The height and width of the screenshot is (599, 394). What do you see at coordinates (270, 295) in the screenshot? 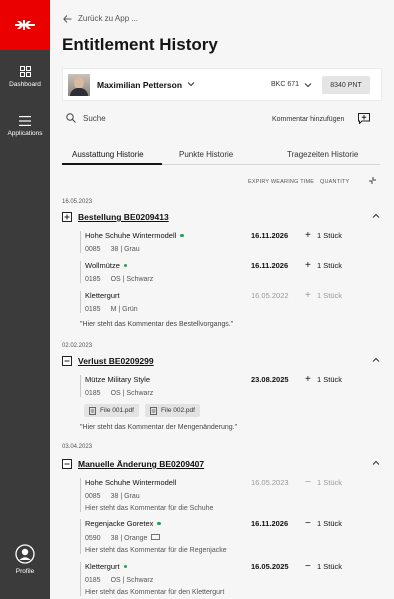
I see `item-expiry: 16.05.2022` at bounding box center [270, 295].